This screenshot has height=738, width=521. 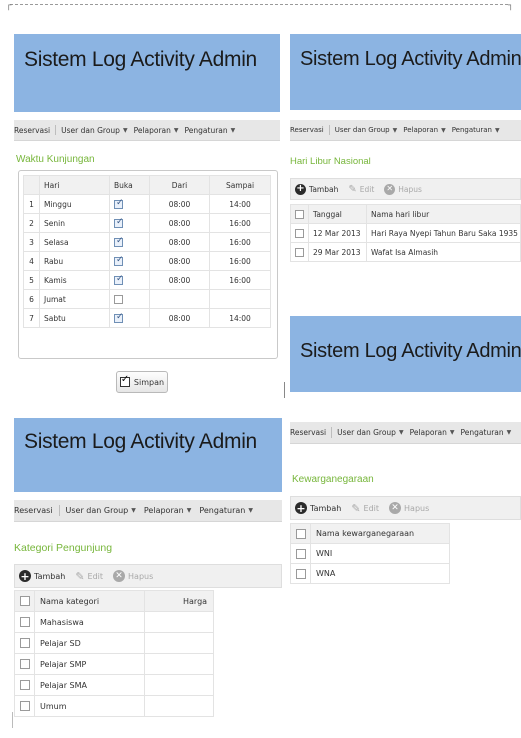 I want to click on row-number: 7, so click(x=31, y=318).